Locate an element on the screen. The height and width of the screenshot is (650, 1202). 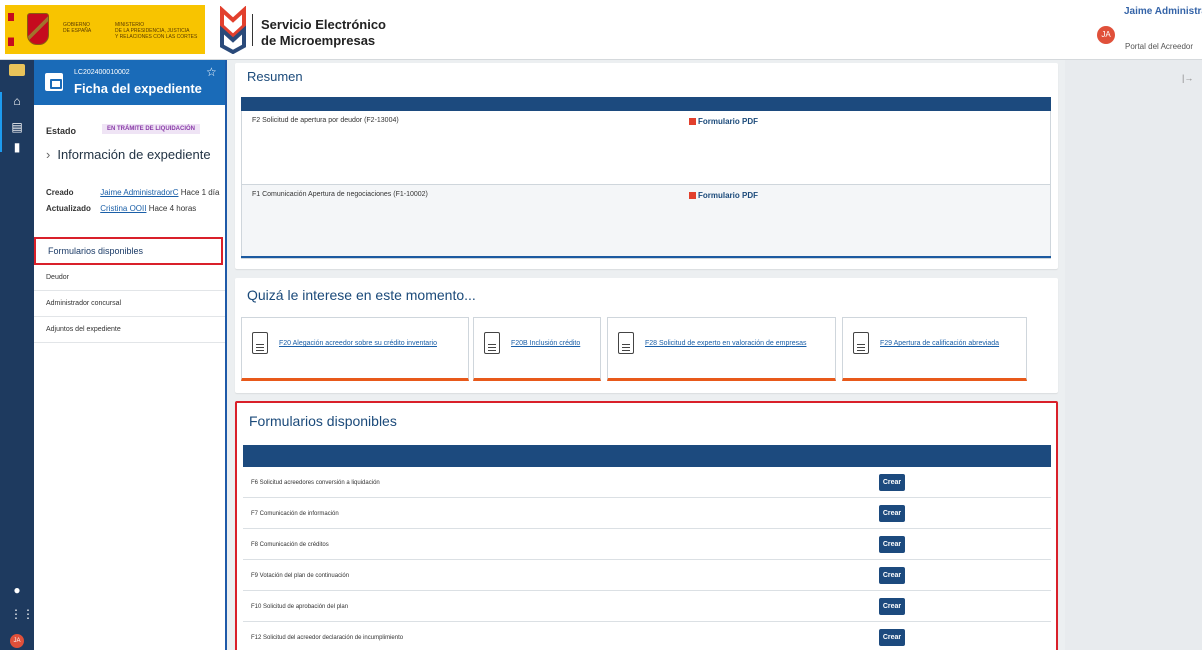
sem-logo-icon is located at coordinates (233, 30).